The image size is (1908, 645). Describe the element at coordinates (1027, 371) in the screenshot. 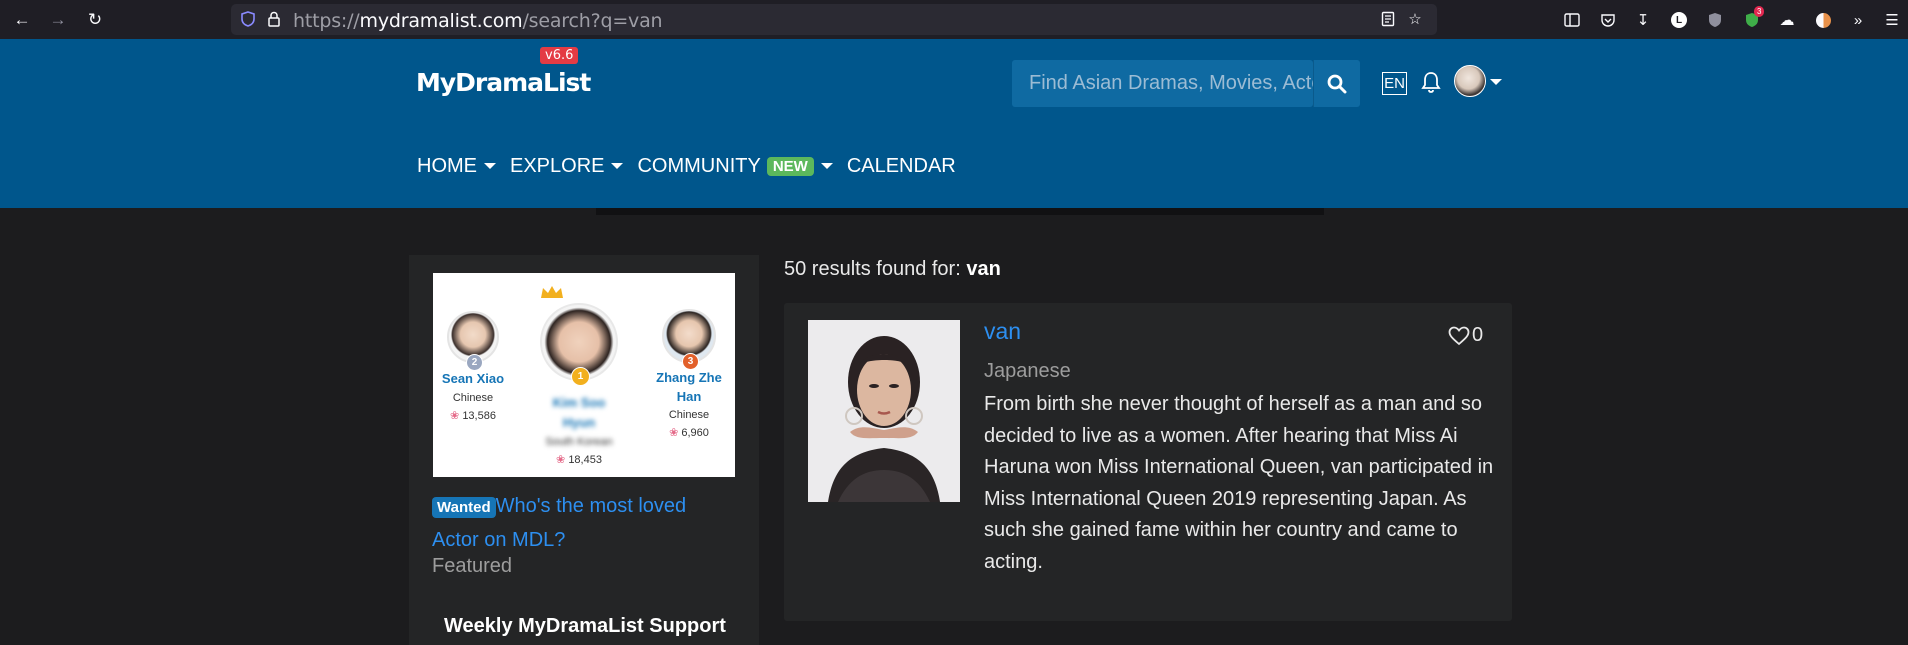

I see `result-nationality: Japanese` at that location.